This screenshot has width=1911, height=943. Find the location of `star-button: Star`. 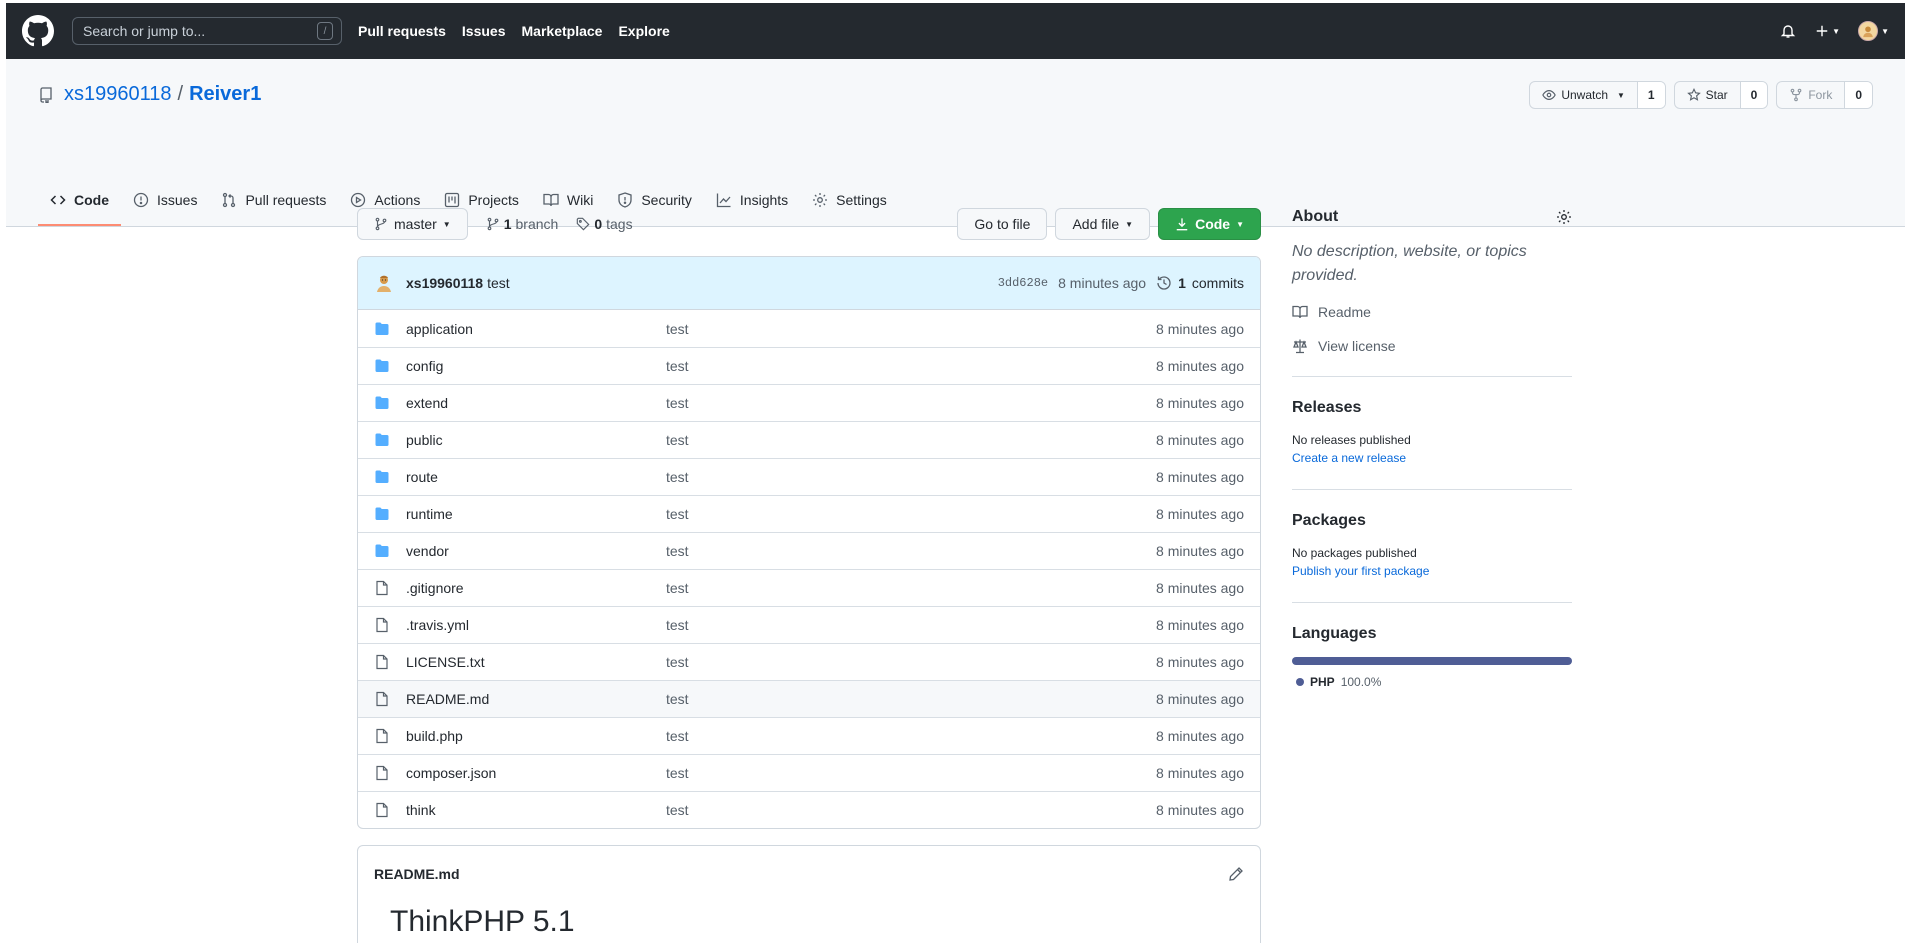

star-button: Star is located at coordinates (1708, 95).